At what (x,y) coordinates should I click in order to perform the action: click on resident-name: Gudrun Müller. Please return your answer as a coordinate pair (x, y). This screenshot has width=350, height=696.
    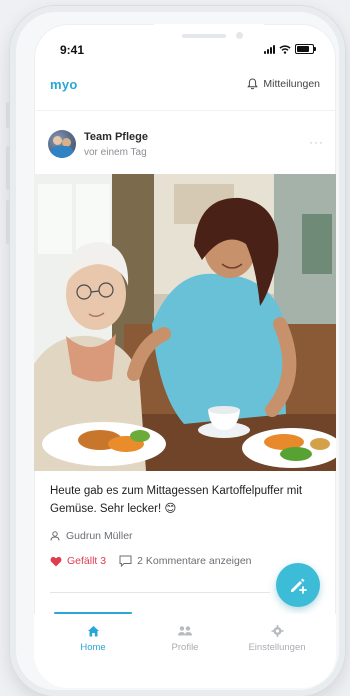
    Looking at the image, I should click on (99, 536).